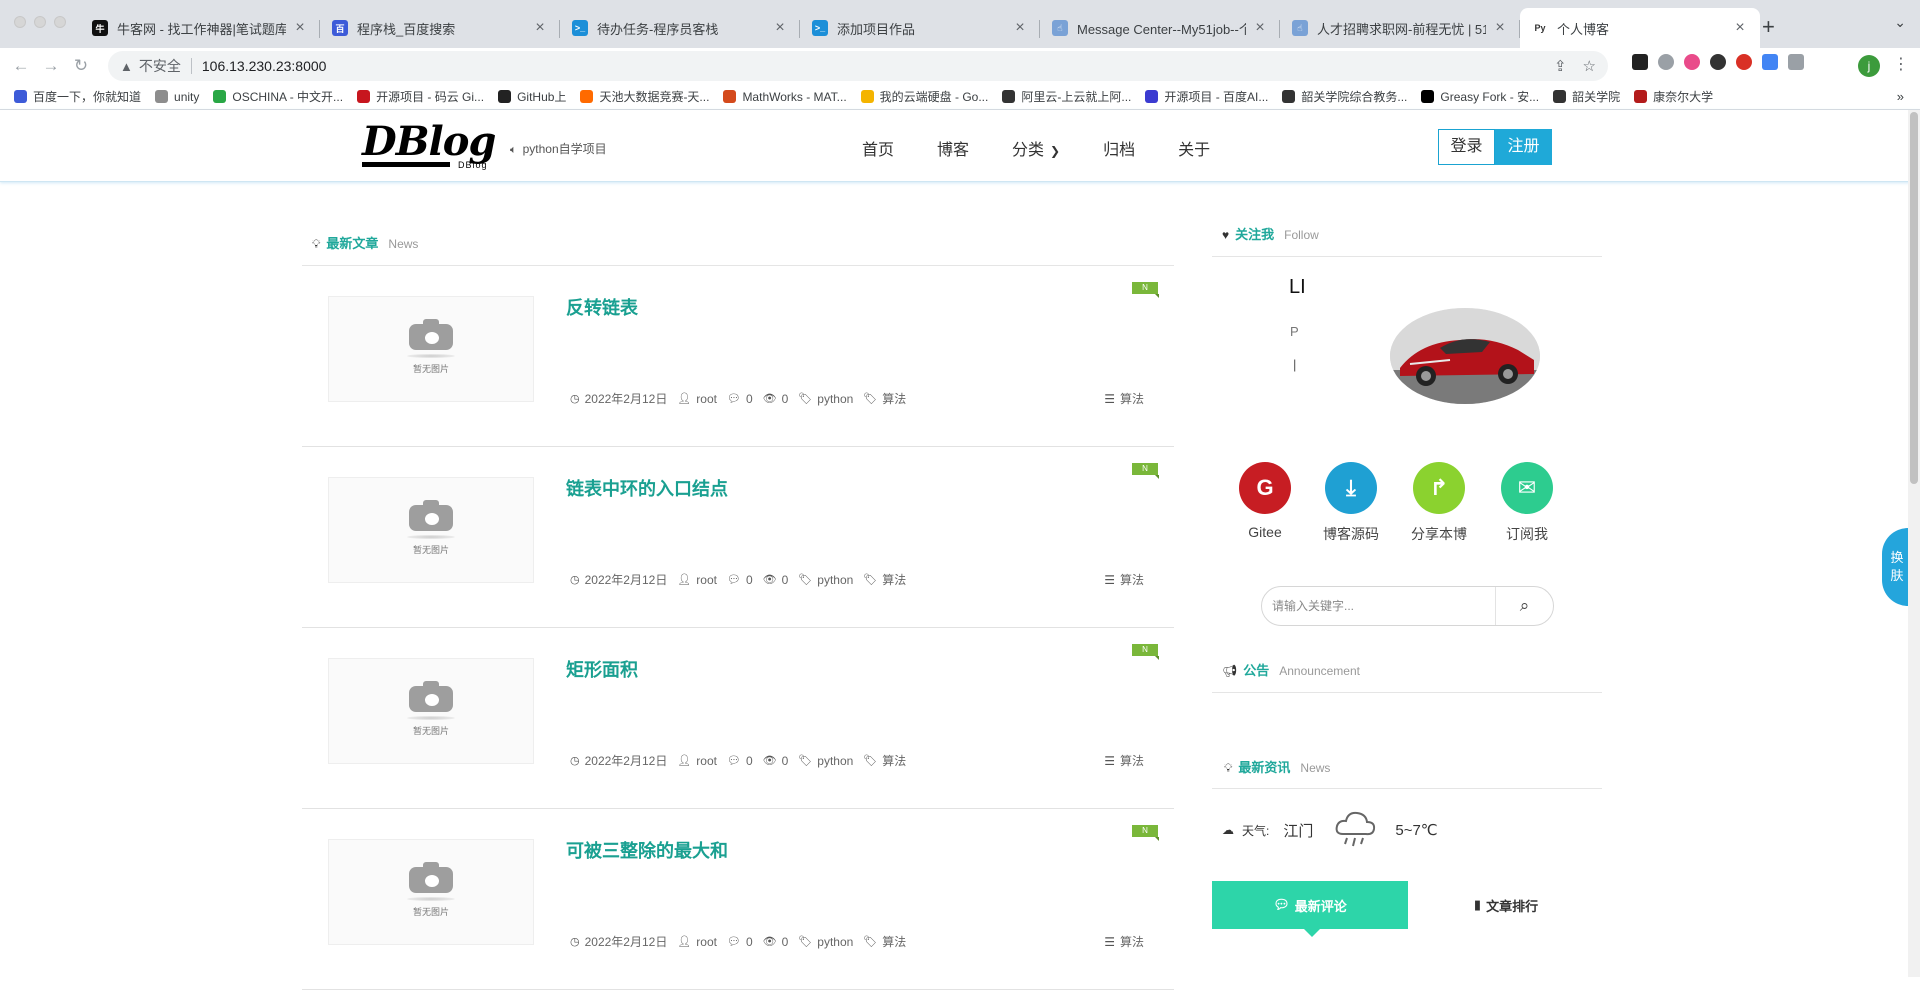  I want to click on tab-favicon: >_, so click(580, 28).